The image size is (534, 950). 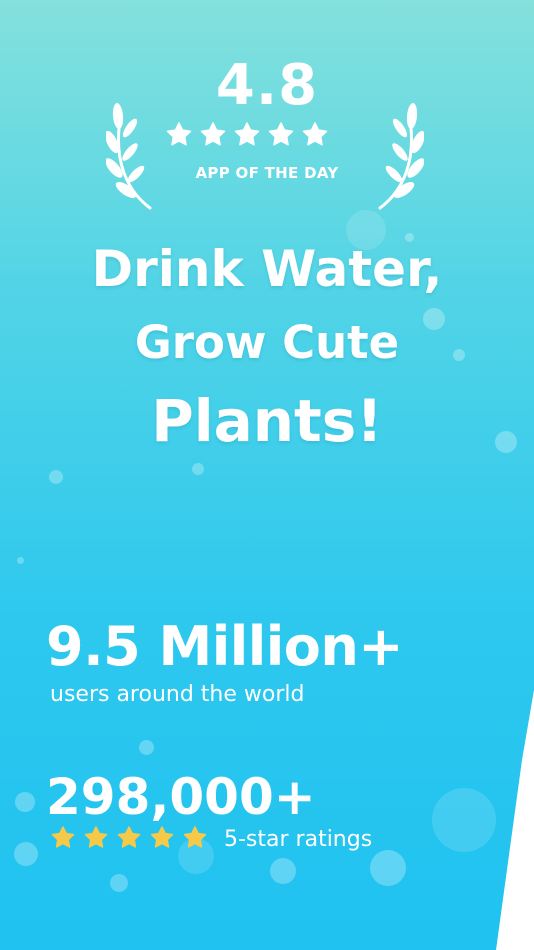 I want to click on ratings-stars, so click(x=129, y=837).